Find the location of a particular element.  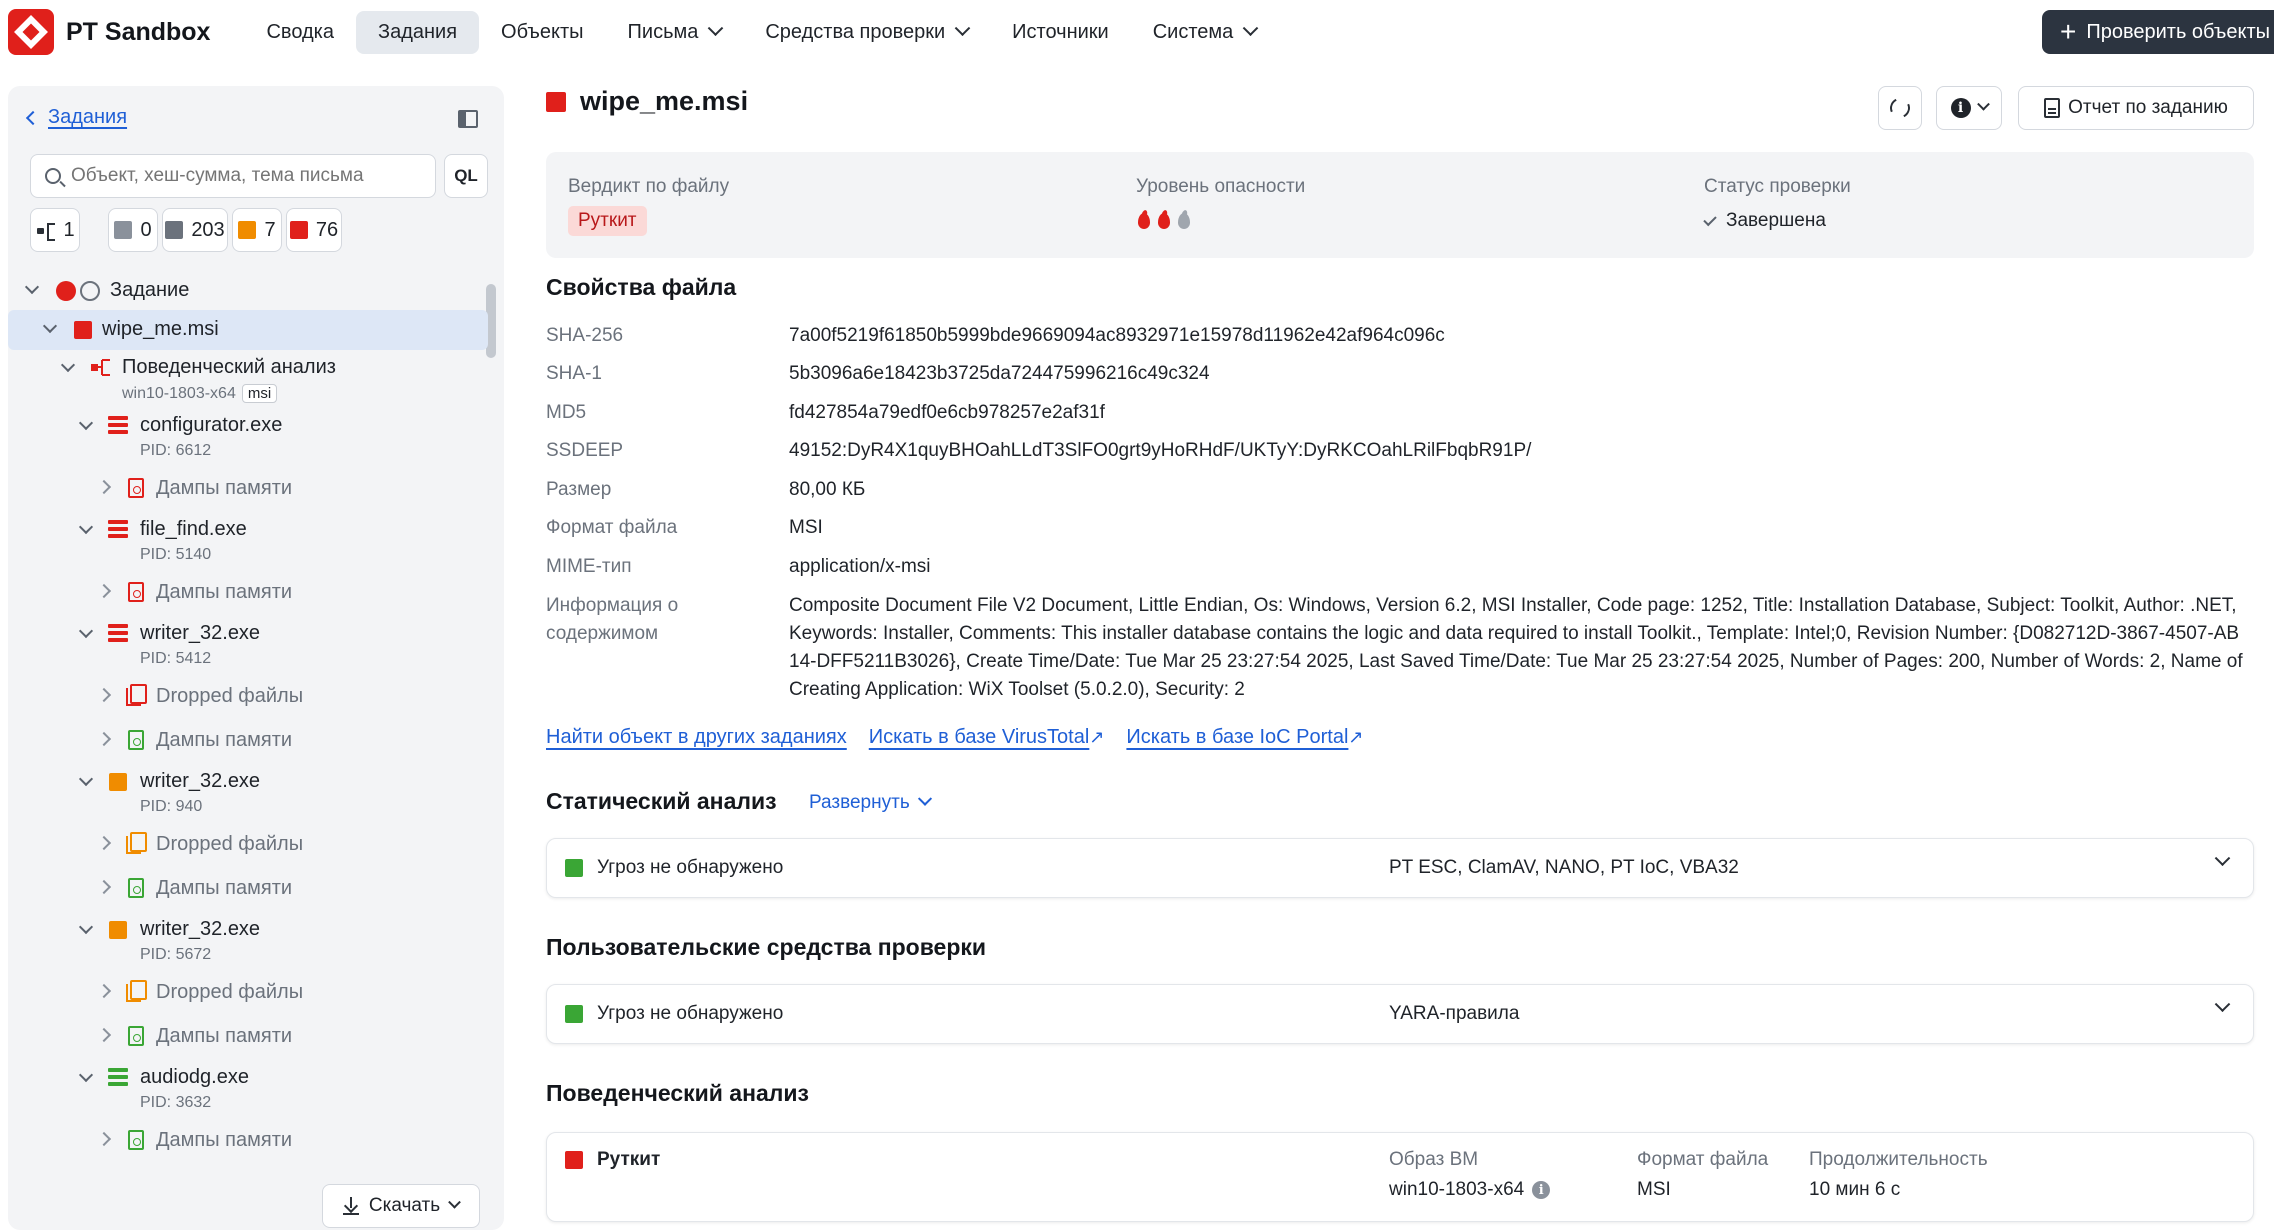

nav-tasks: Задания is located at coordinates (417, 32).